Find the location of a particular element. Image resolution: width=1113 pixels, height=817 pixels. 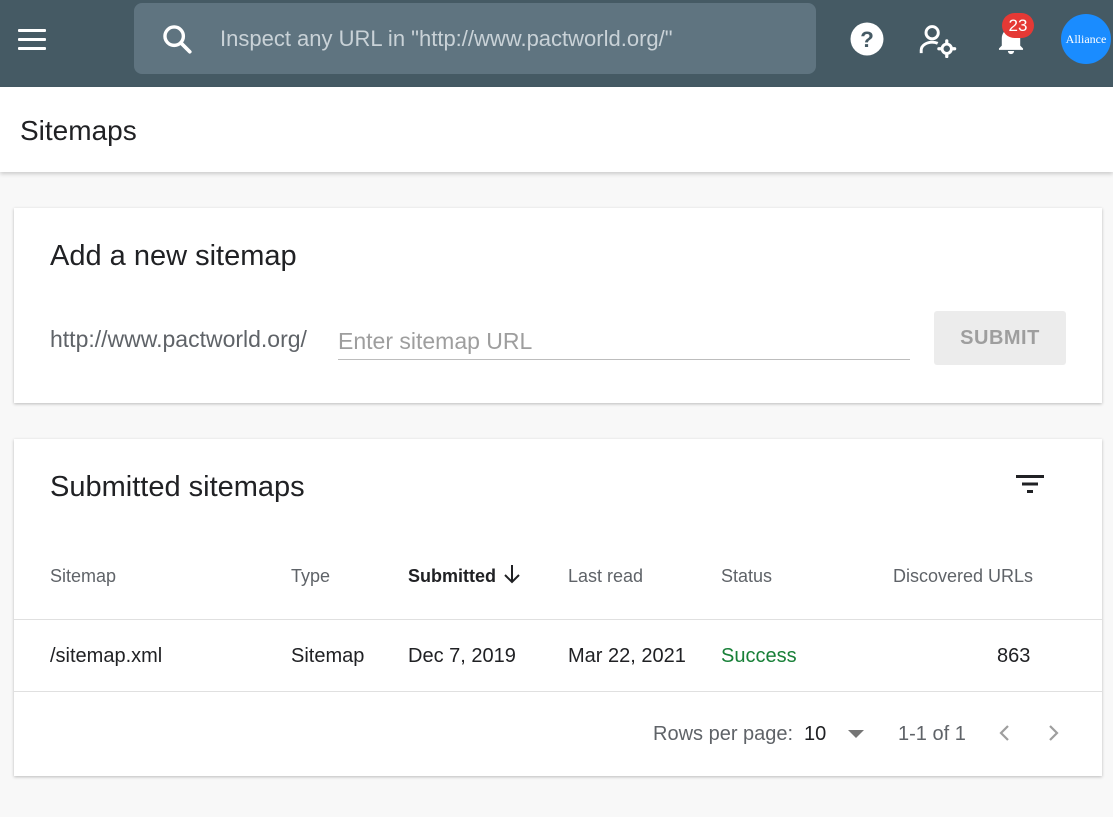

search-icon is located at coordinates (177, 39).